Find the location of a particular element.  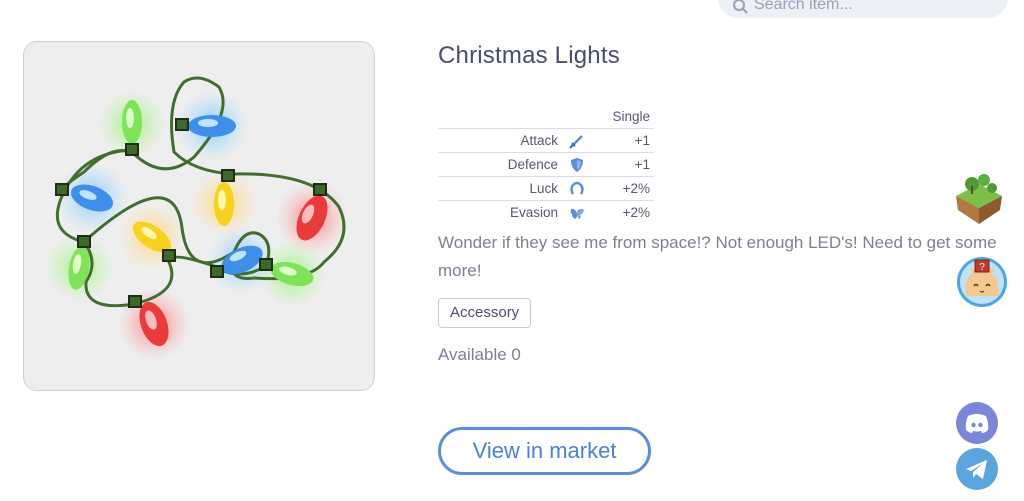

sword-icon is located at coordinates (576, 141).